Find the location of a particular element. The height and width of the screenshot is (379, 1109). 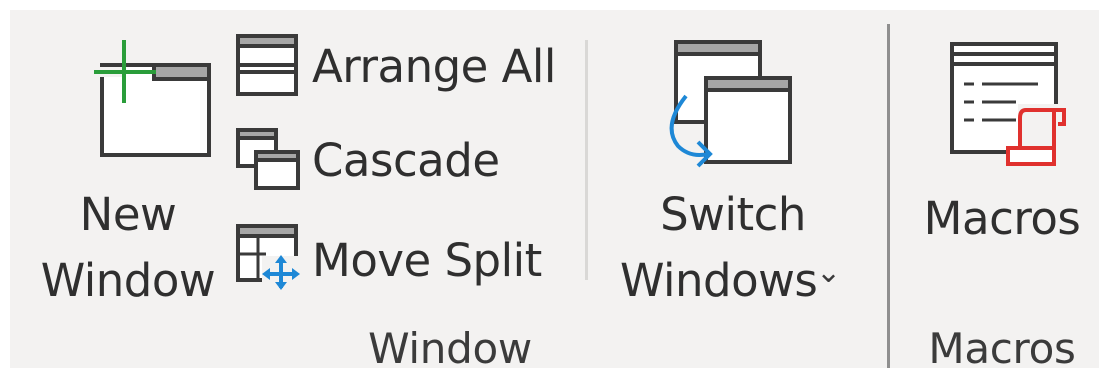

move-split-button: Move Split is located at coordinates (397, 258).